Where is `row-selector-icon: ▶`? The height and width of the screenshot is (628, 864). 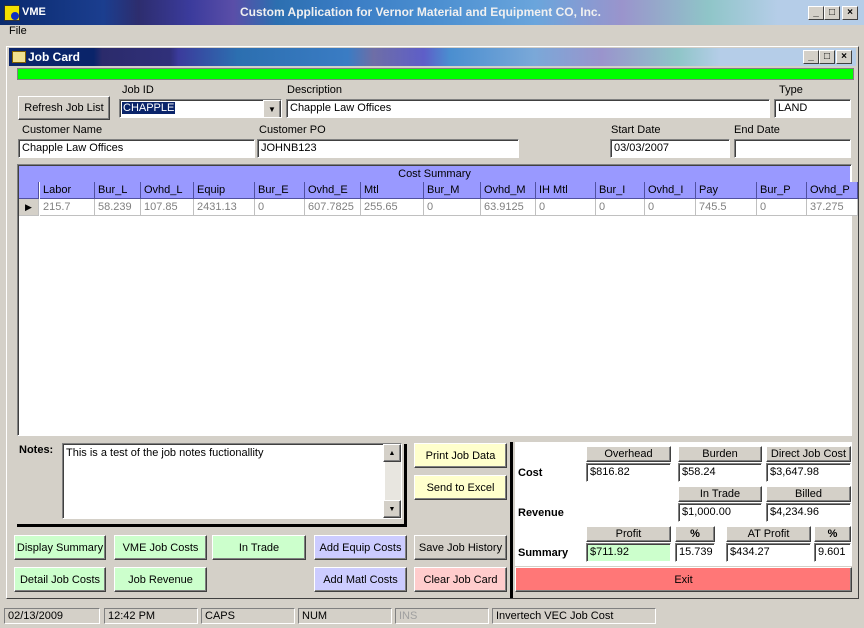 row-selector-icon: ▶ is located at coordinates (29, 207).